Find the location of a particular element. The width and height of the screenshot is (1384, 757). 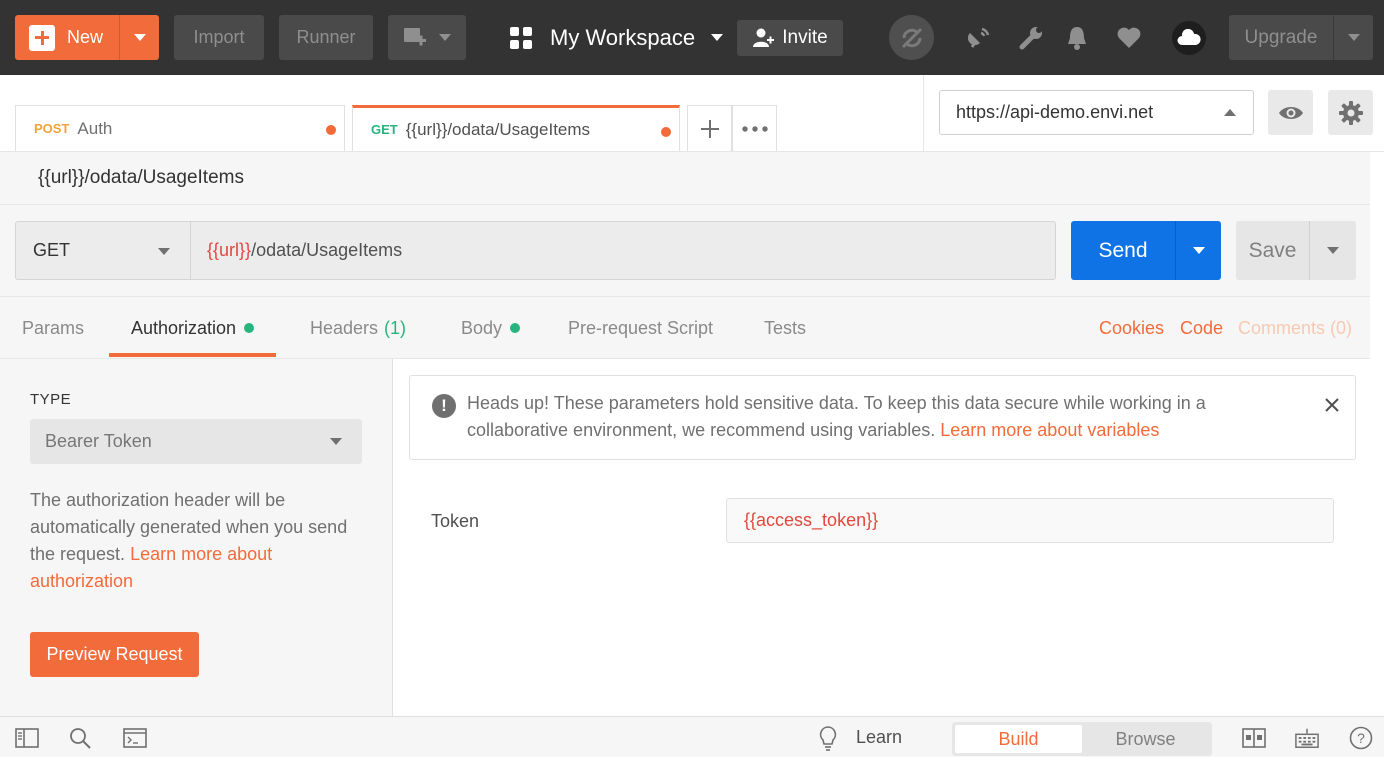

new-button: New is located at coordinates (87, 37).